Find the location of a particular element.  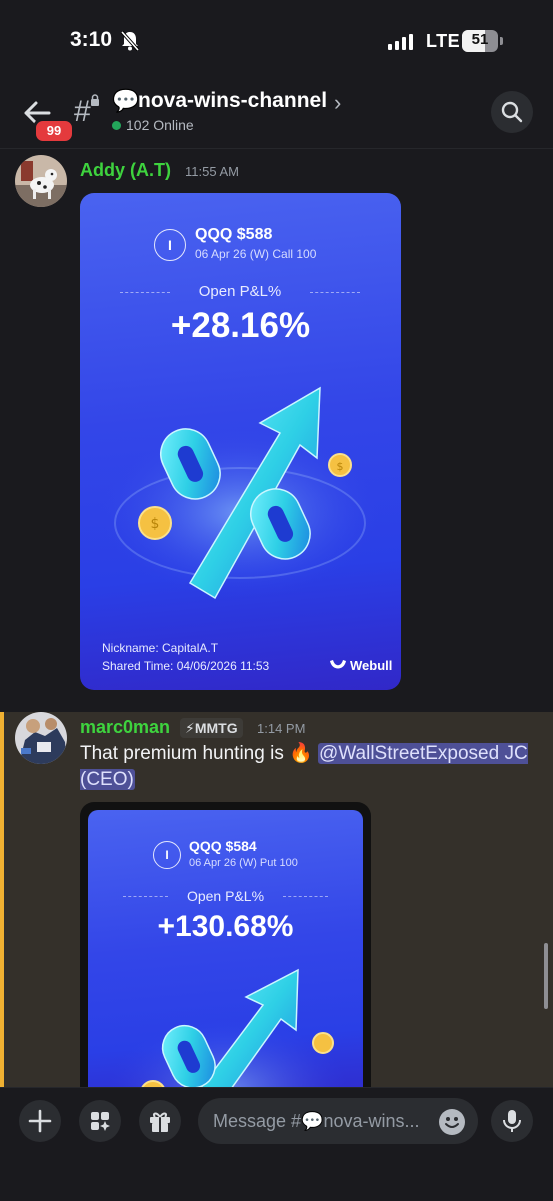

microphone-icon is located at coordinates (512, 1121).